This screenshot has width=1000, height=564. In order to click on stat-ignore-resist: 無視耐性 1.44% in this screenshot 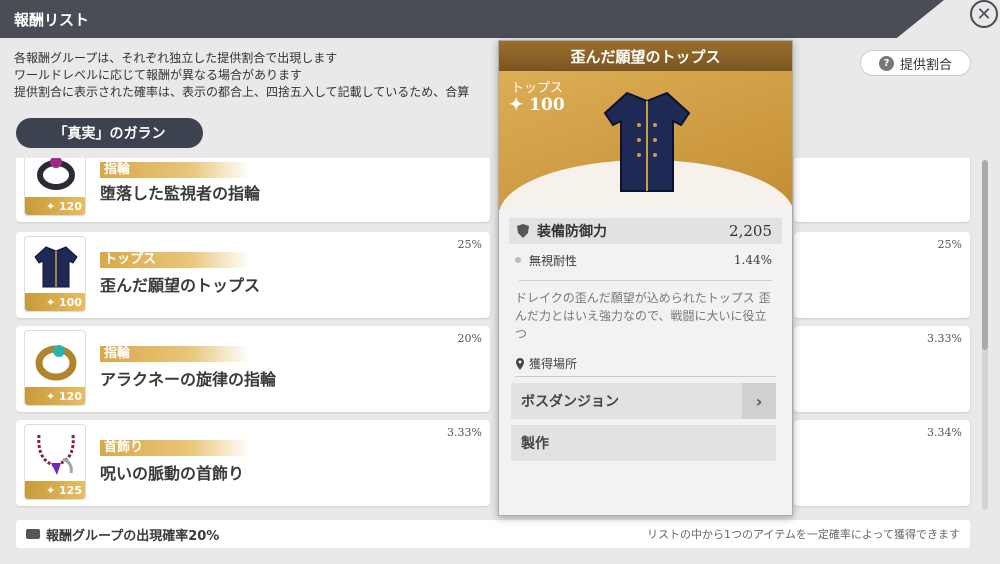, I will do `click(645, 260)`.